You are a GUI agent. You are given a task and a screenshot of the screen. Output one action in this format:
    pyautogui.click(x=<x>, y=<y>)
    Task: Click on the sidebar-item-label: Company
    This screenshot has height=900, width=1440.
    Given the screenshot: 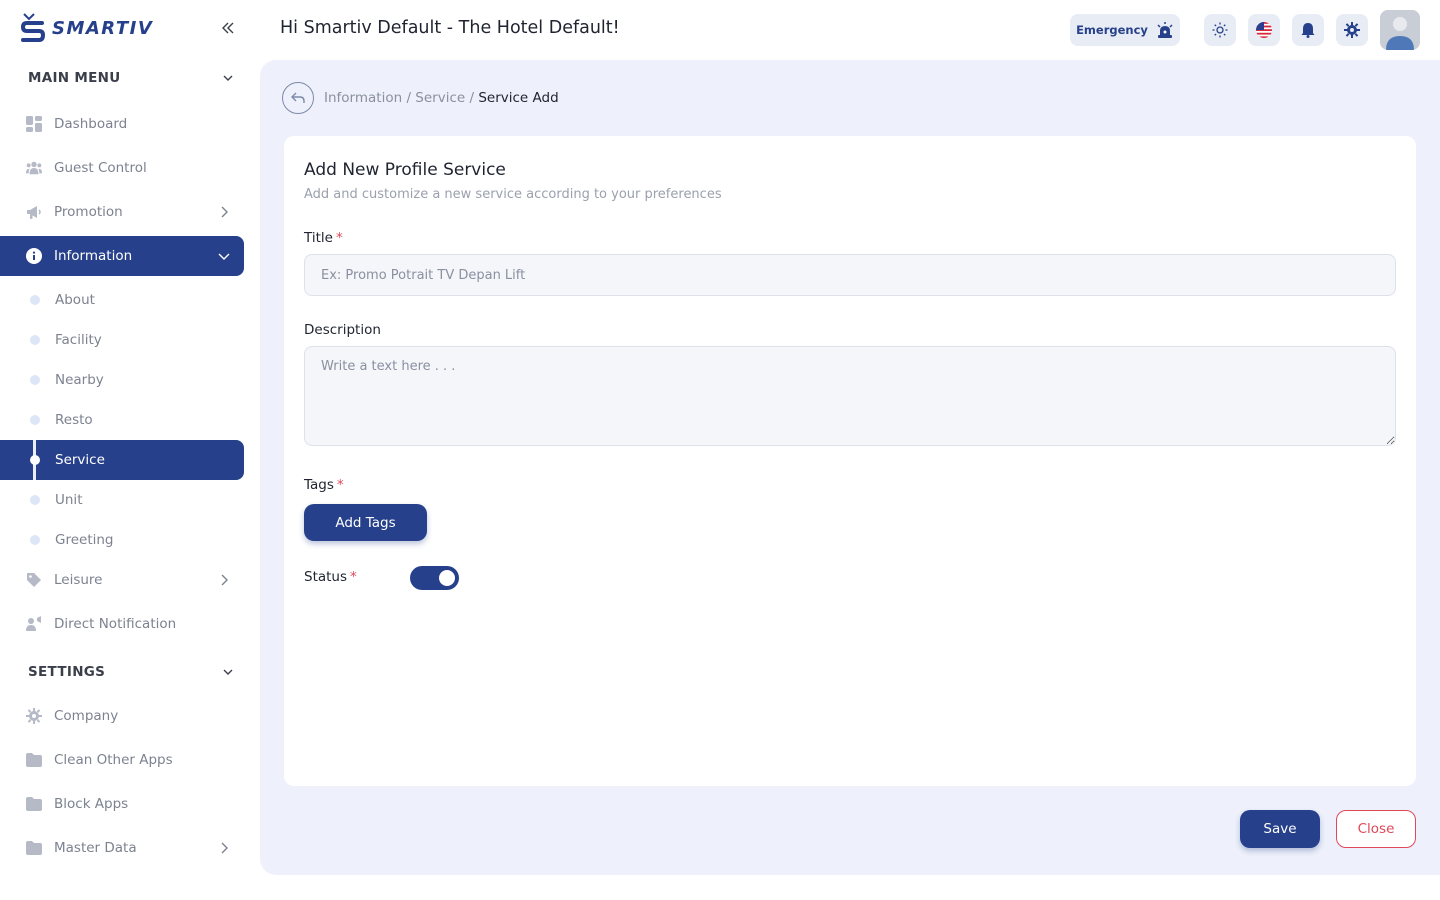 What is the action you would take?
    pyautogui.click(x=86, y=716)
    